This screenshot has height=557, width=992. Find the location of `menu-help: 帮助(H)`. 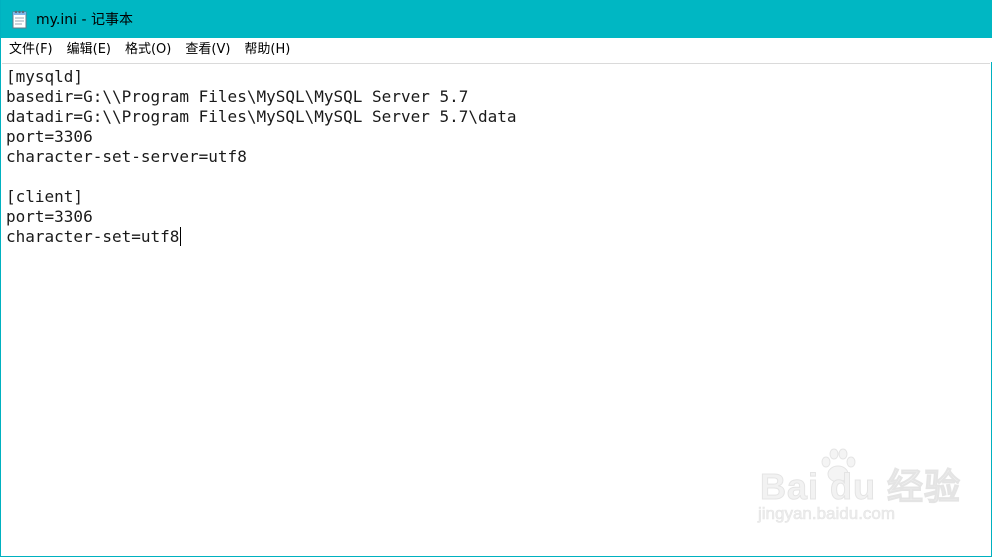

menu-help: 帮助(H) is located at coordinates (267, 50).